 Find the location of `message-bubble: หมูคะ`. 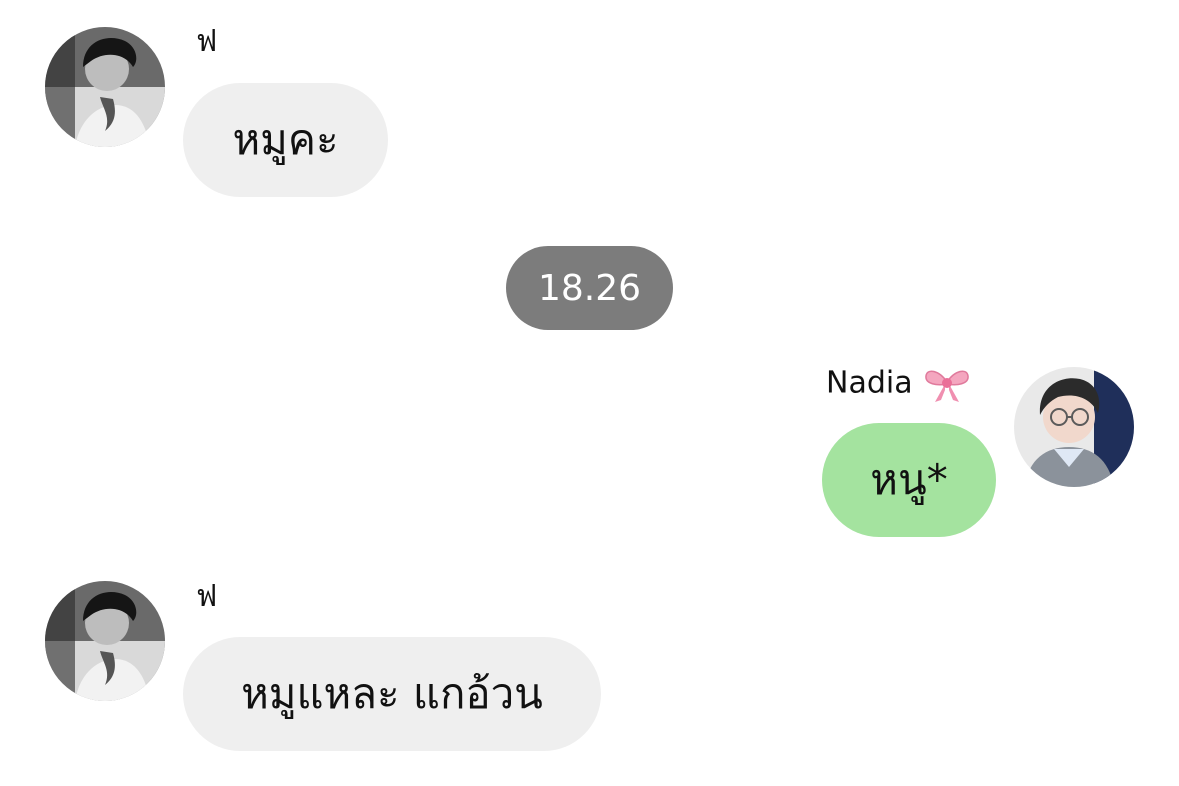

message-bubble: หมูคะ is located at coordinates (285, 140).